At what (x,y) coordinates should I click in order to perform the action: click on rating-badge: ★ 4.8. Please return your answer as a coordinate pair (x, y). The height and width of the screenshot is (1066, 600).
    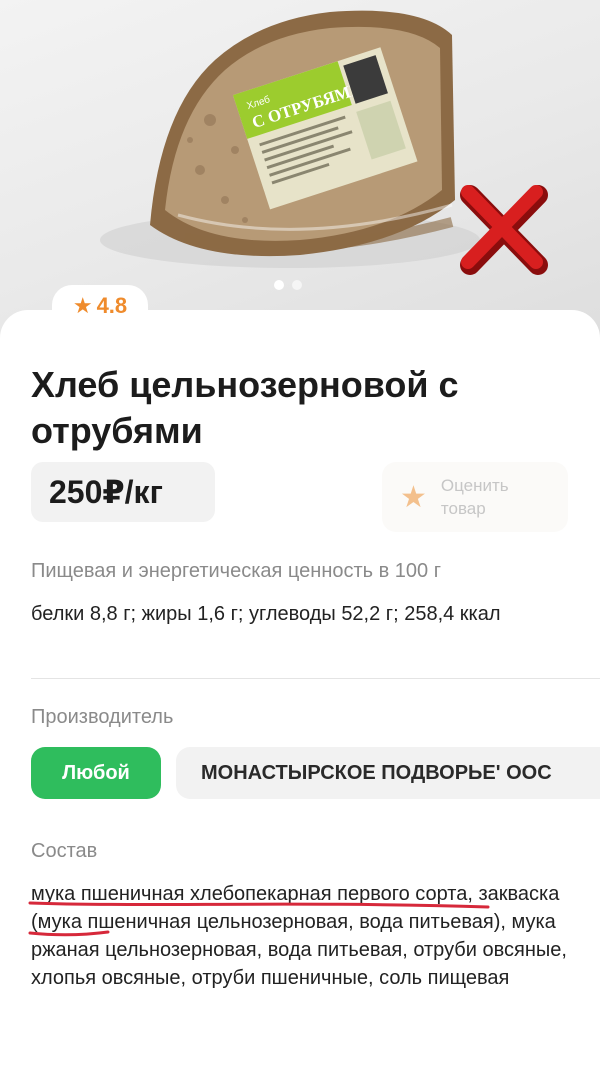
    Looking at the image, I should click on (100, 306).